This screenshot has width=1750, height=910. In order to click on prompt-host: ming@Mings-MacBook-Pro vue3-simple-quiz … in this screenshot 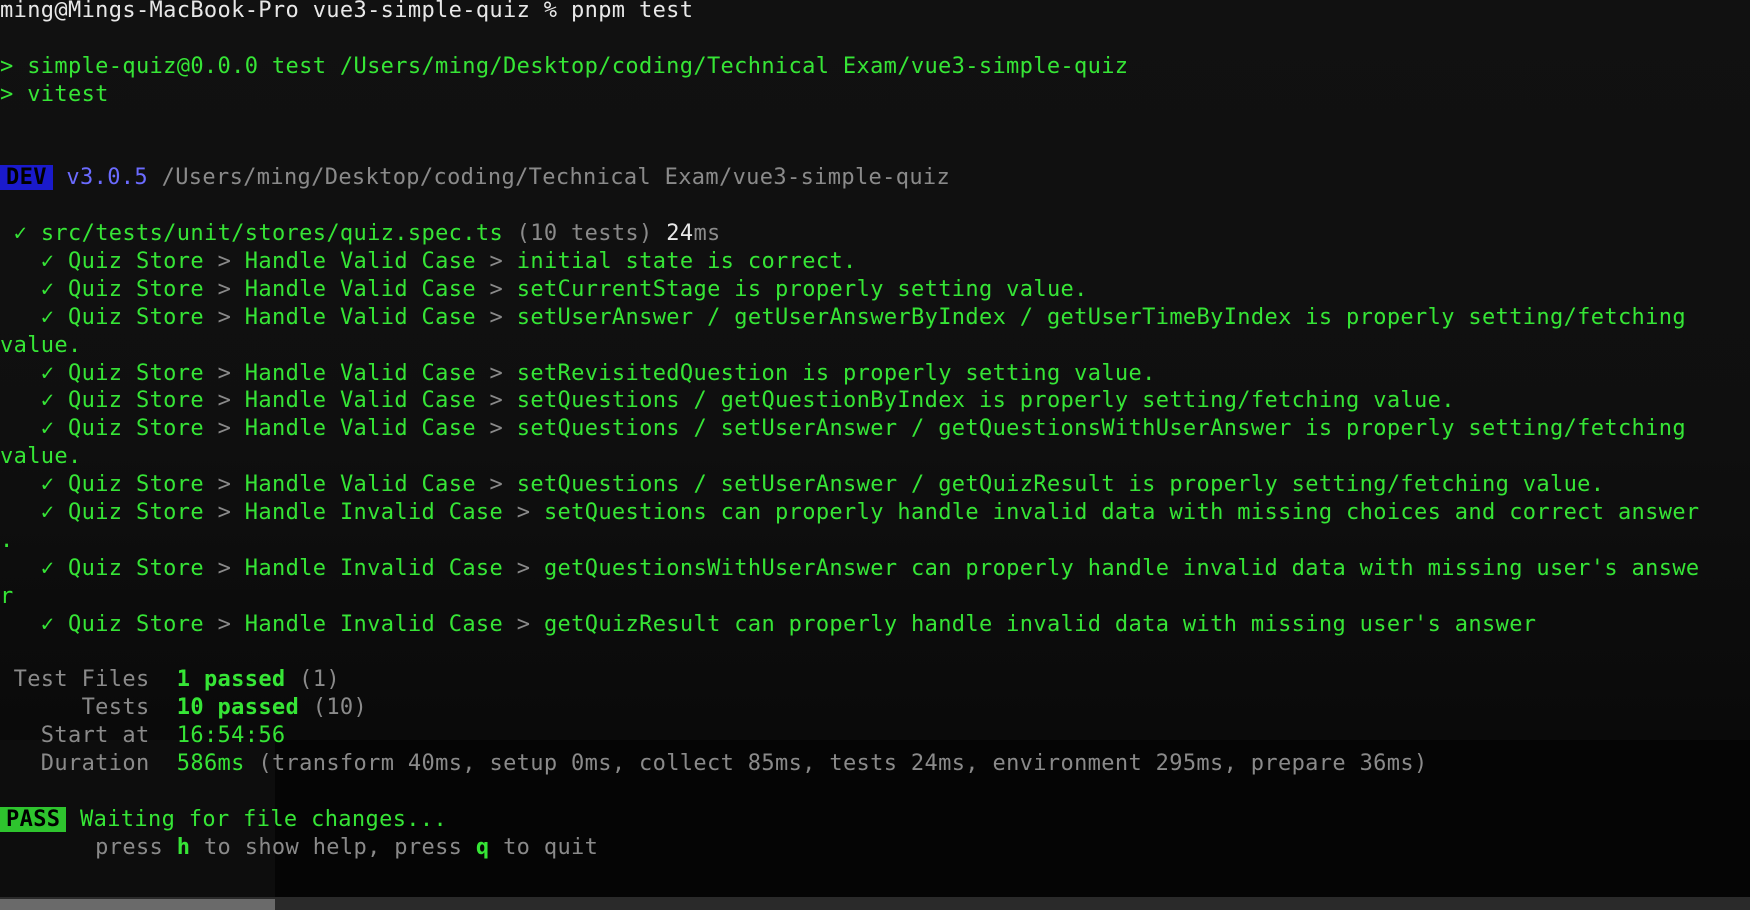, I will do `click(285, 11)`.